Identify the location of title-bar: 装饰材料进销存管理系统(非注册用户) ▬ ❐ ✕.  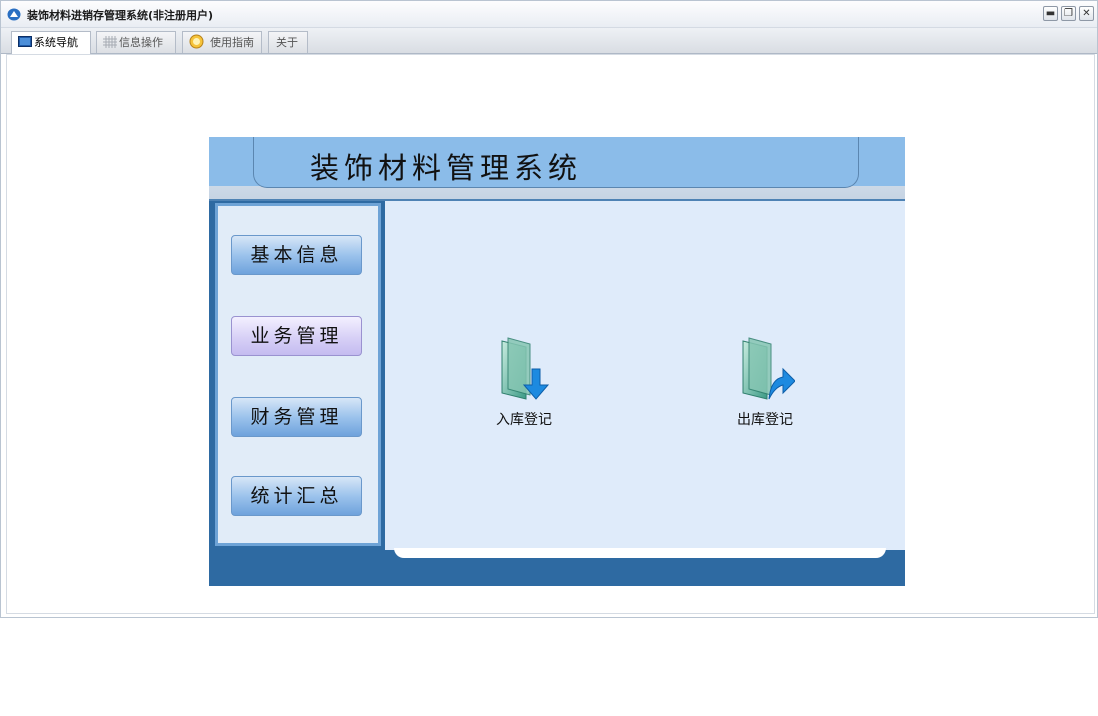
(549, 14).